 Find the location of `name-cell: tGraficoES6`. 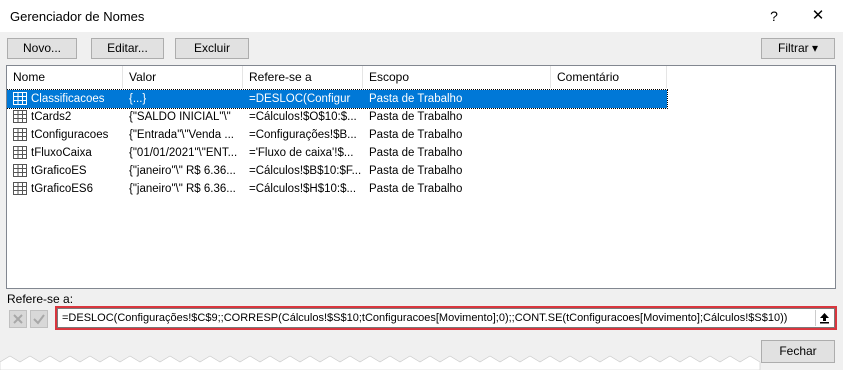

name-cell: tGraficoES6 is located at coordinates (62, 189).